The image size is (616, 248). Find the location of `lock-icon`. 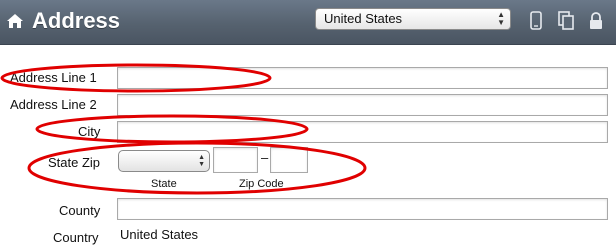

lock-icon is located at coordinates (596, 21).